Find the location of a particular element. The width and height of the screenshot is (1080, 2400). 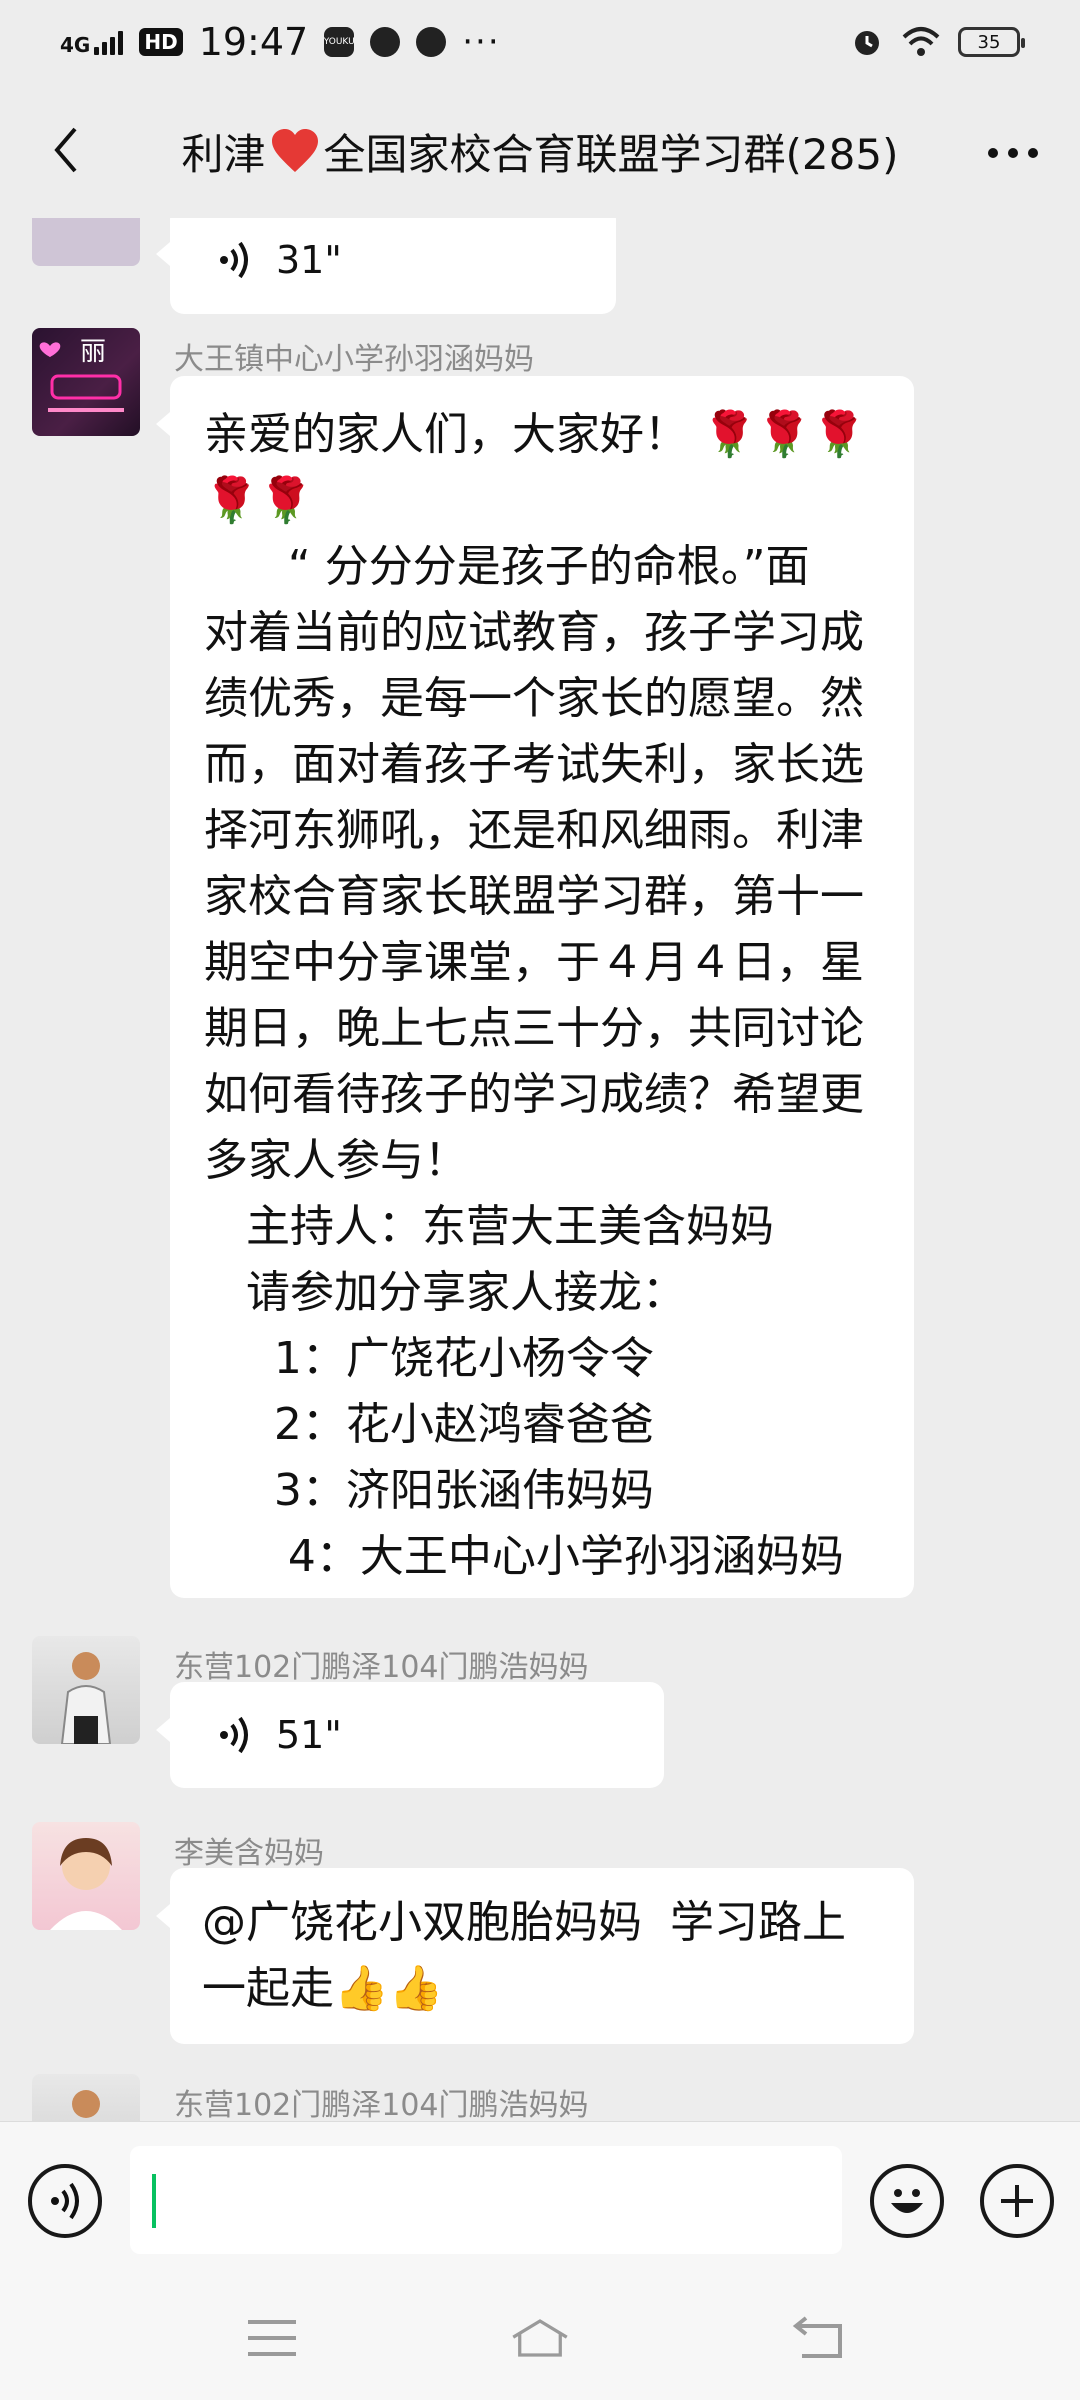

back-arrow-icon is located at coordinates (65, 150).